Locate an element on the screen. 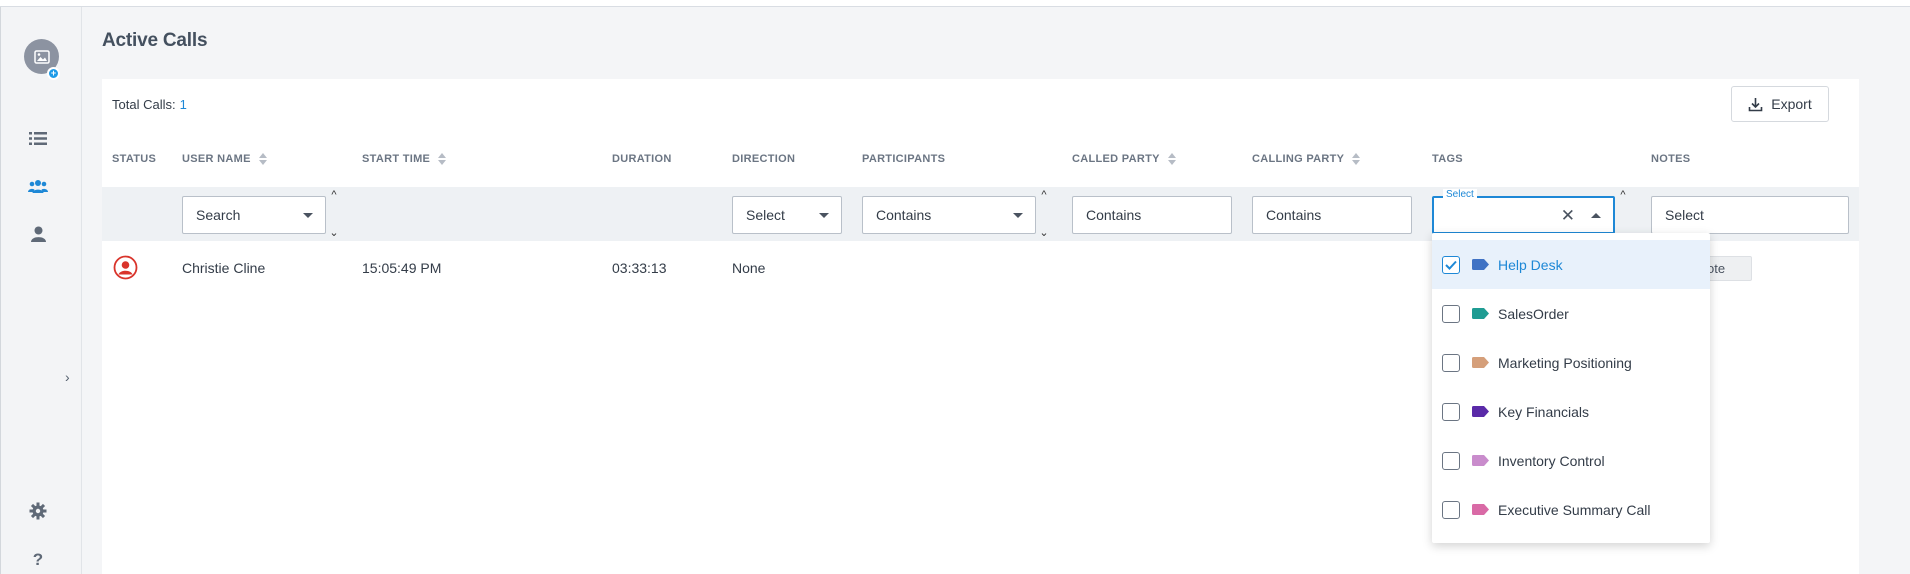 The height and width of the screenshot is (574, 1910). tag-option-label: Marketing Positioning is located at coordinates (1565, 362).